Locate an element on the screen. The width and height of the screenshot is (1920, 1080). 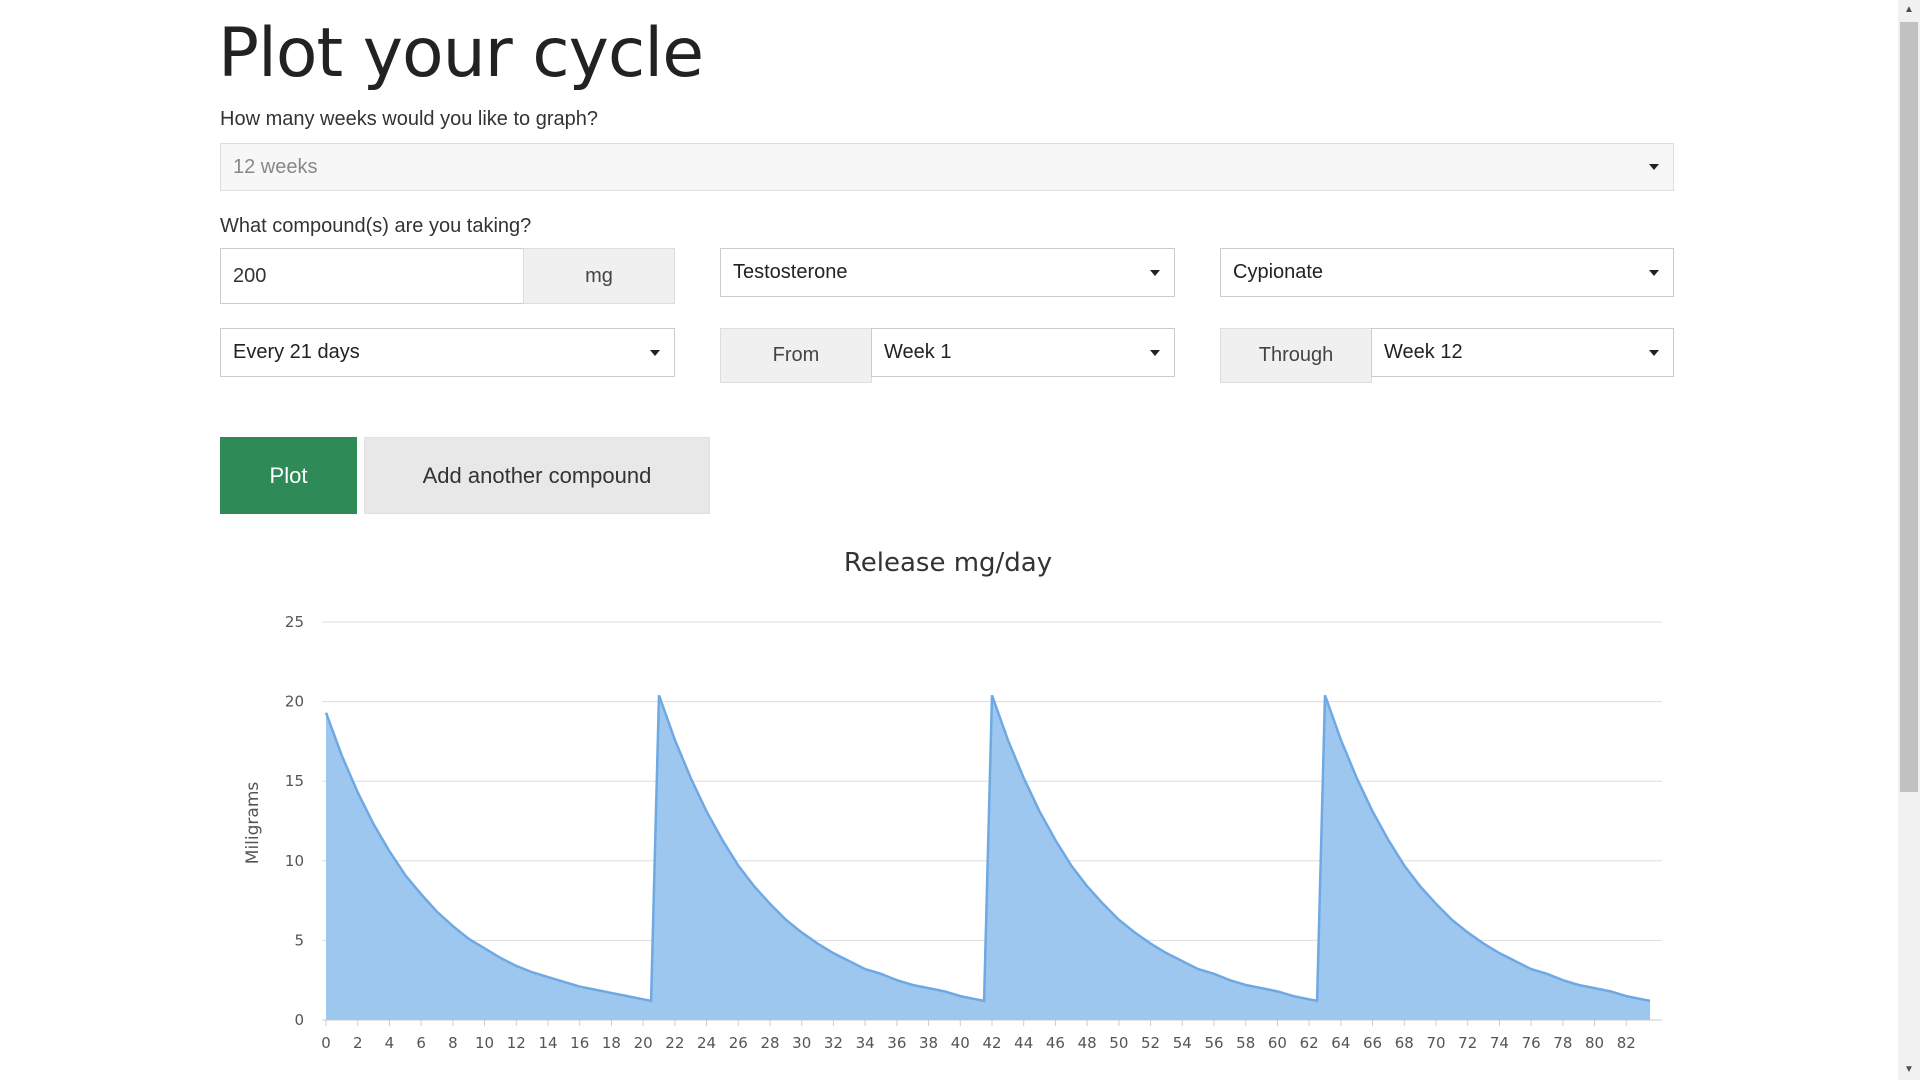
weeks-select-value: 12 weeks is located at coordinates (275, 166).